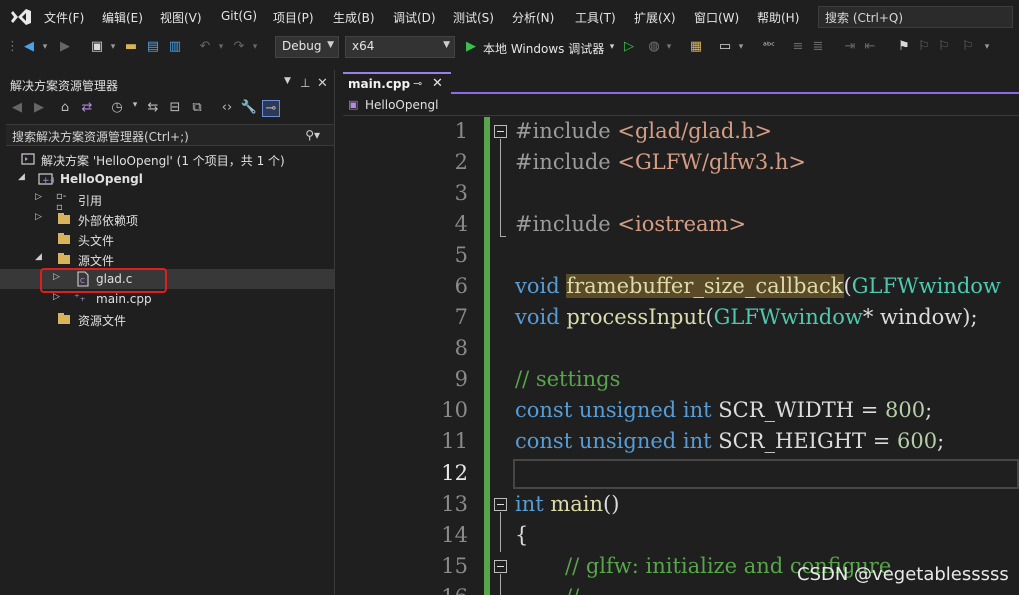 The height and width of the screenshot is (595, 1019). I want to click on save-icon: ▤, so click(153, 47).